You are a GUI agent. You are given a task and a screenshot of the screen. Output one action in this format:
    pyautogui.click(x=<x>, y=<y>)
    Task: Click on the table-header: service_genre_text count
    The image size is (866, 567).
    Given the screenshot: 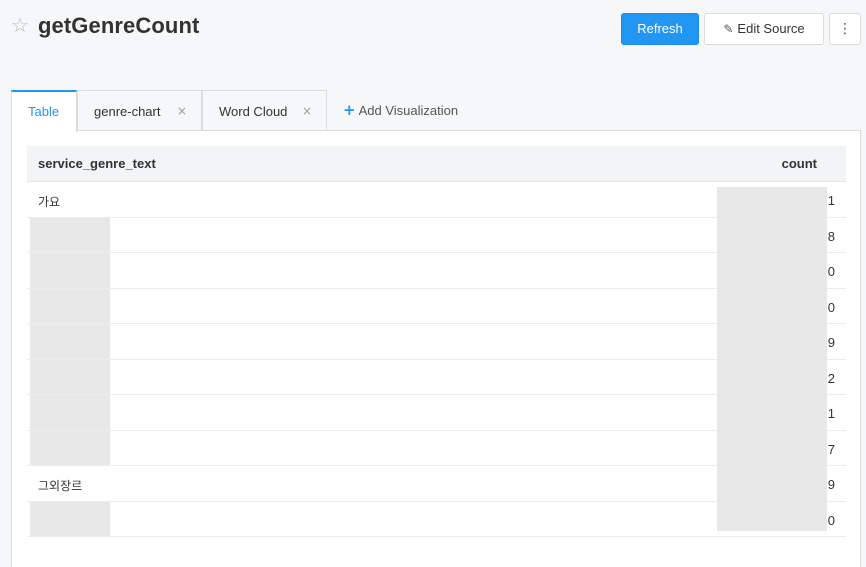 What is the action you would take?
    pyautogui.click(x=436, y=164)
    